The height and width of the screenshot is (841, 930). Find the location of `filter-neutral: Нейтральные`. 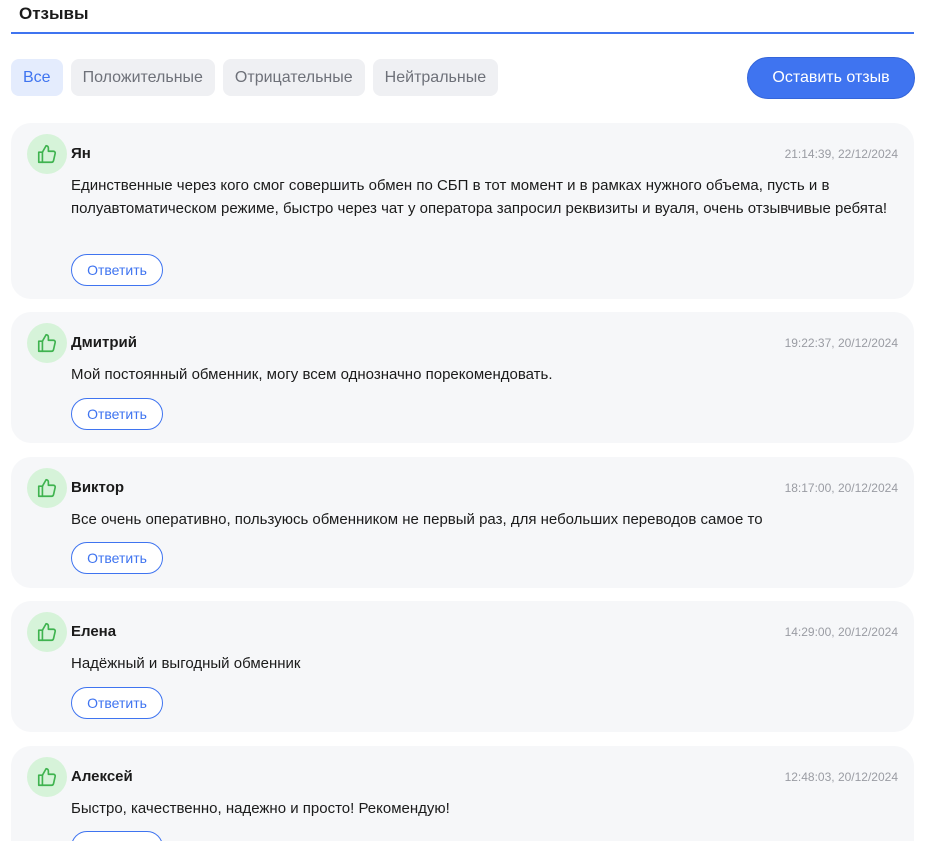

filter-neutral: Нейтральные is located at coordinates (435, 77).